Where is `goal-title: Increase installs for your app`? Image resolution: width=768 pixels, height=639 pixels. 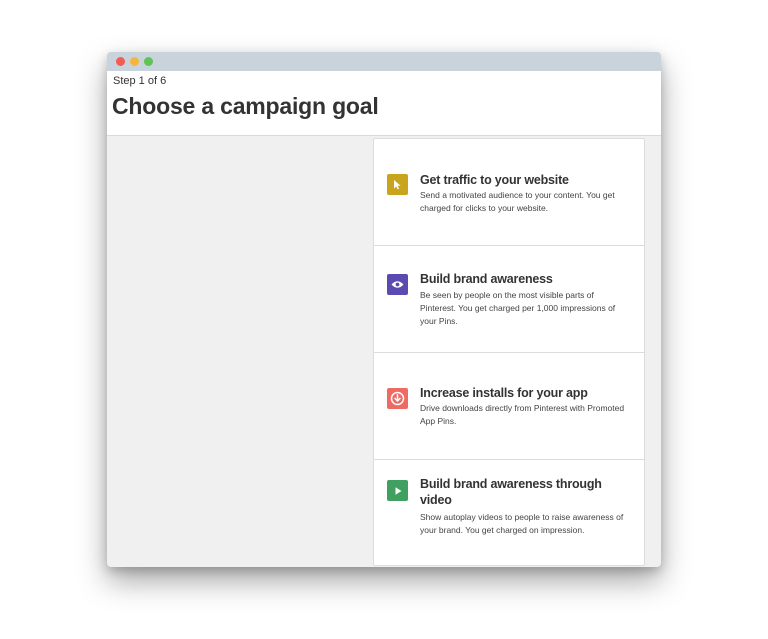 goal-title: Increase installs for your app is located at coordinates (504, 393).